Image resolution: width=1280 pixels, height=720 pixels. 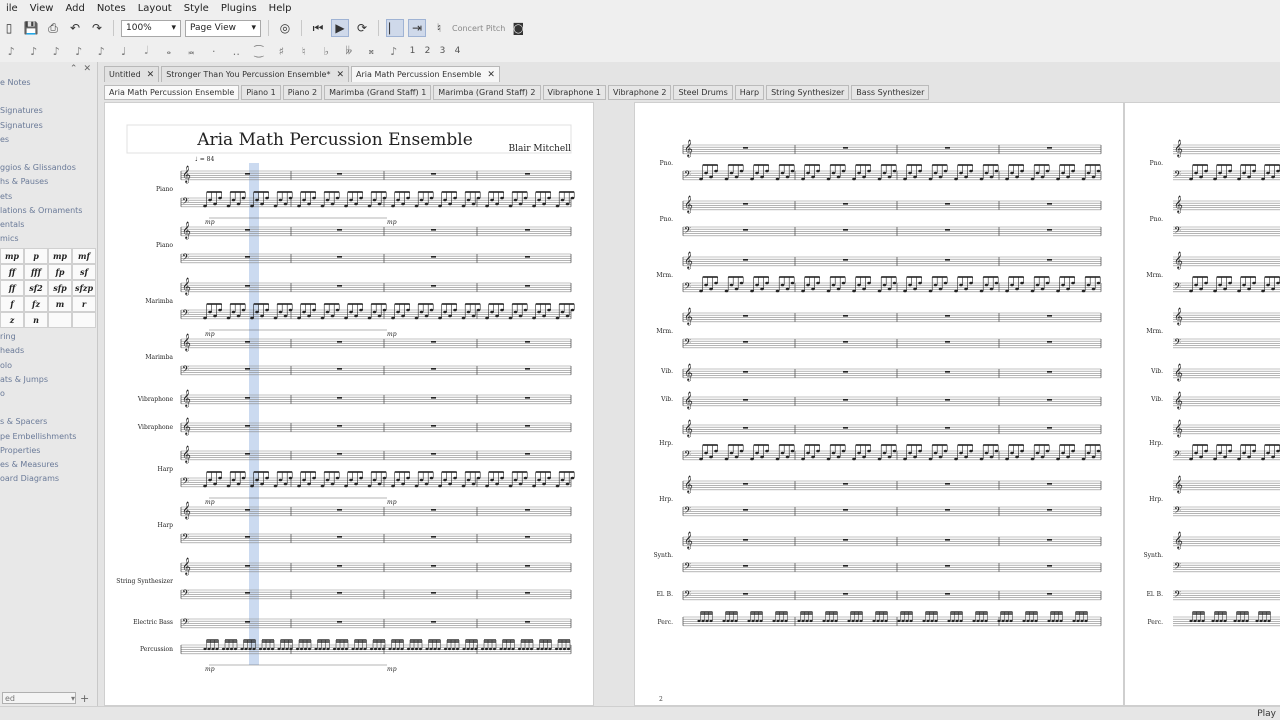 What do you see at coordinates (84, 272) in the screenshot?
I see `dynamic-cell: sf` at bounding box center [84, 272].